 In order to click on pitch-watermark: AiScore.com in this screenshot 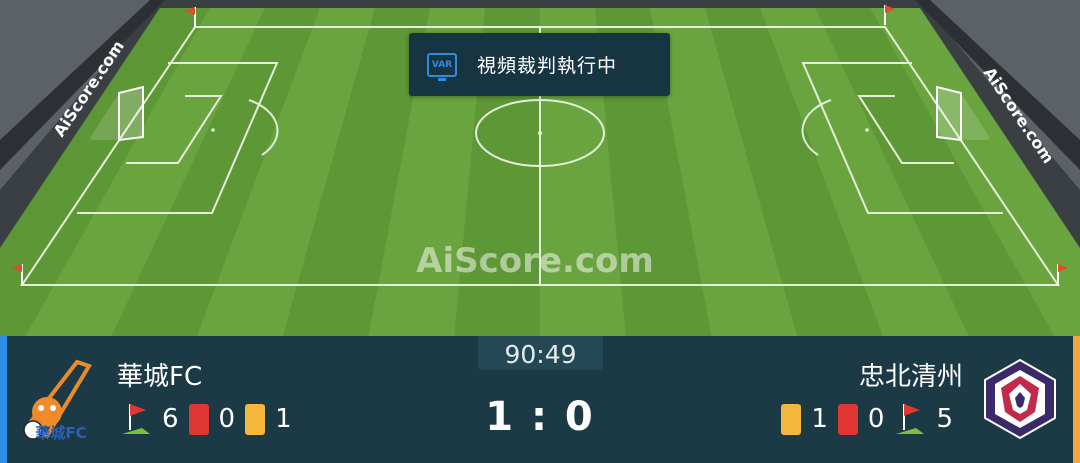, I will do `click(535, 261)`.